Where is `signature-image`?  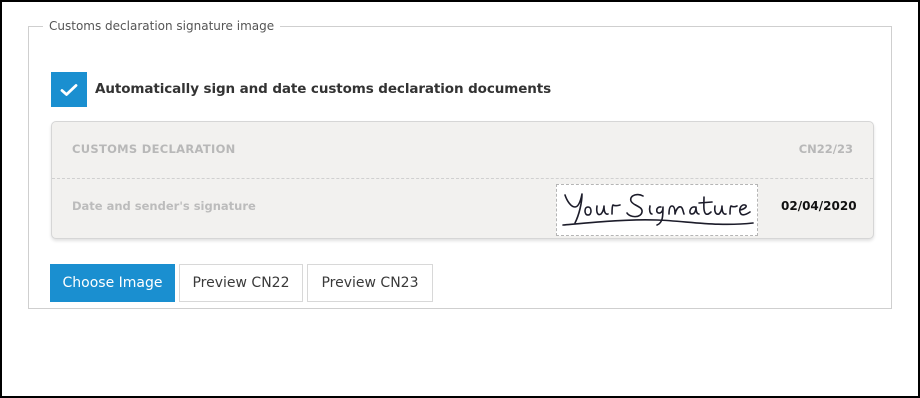 signature-image is located at coordinates (657, 210).